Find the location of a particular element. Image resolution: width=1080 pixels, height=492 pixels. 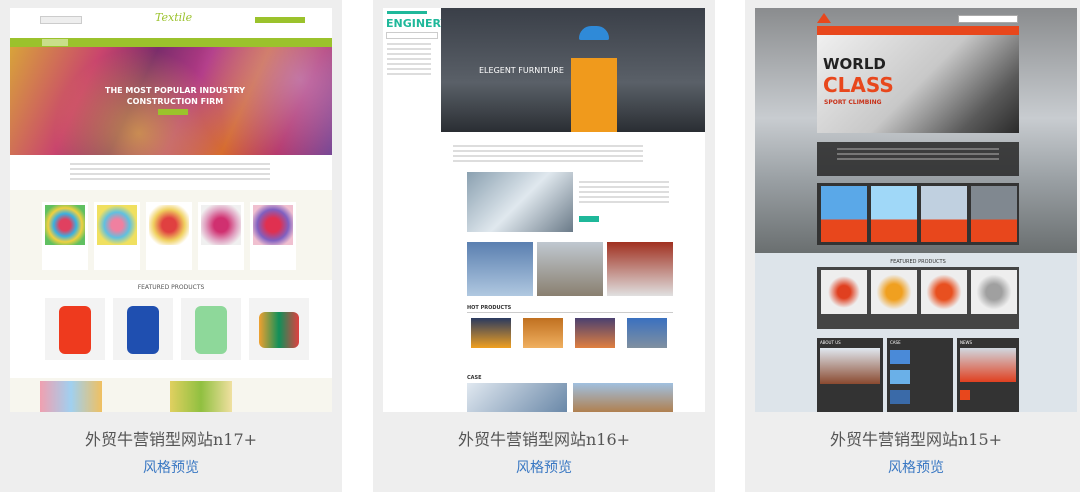

hero-banner: WORLD CLASS SPORT CLIMBING is located at coordinates (918, 84).